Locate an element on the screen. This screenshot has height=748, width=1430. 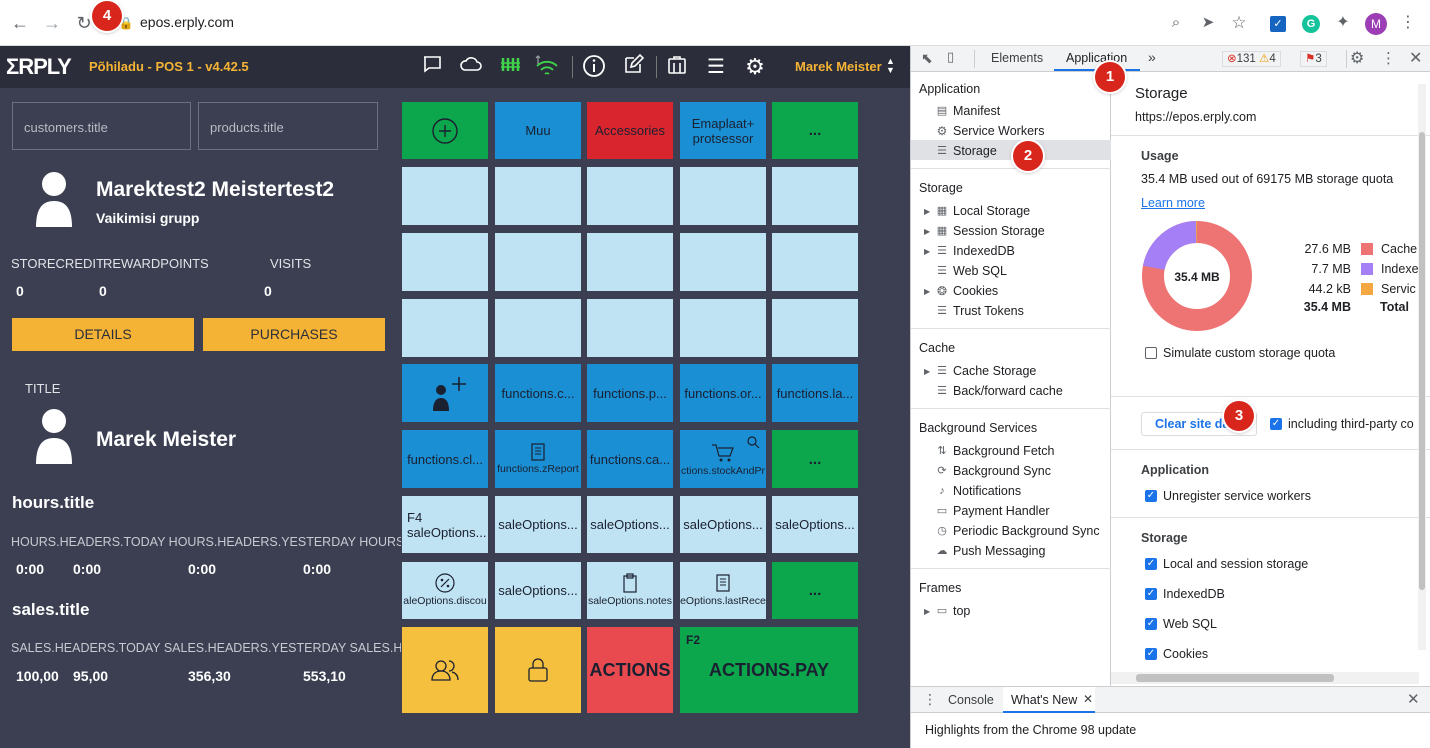
drawer-tab-close-icon: ✕ is located at coordinates (1088, 699).